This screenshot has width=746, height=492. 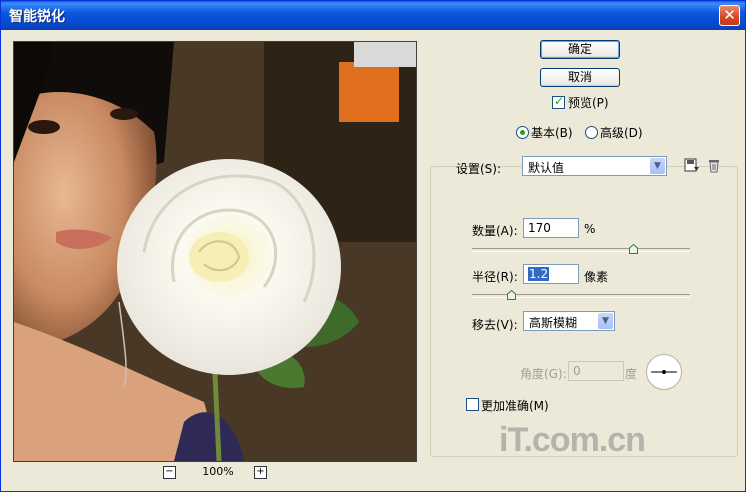 I want to click on title-bar: 智能锐化 ✕, so click(x=373, y=15).